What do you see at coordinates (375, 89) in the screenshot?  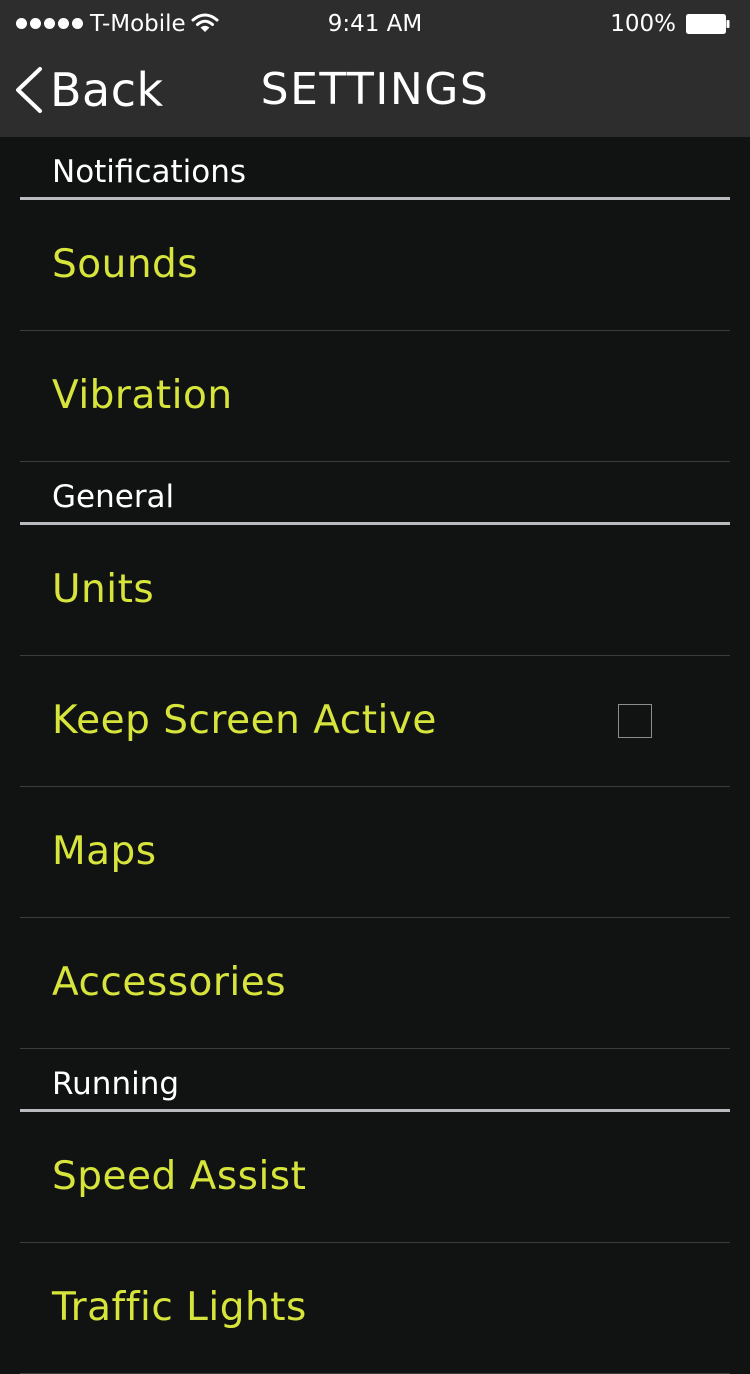 I see `page-title: SETTINGS` at bounding box center [375, 89].